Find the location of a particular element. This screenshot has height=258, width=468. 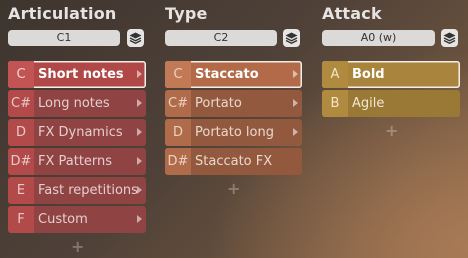

row-label: Agile is located at coordinates (368, 103).